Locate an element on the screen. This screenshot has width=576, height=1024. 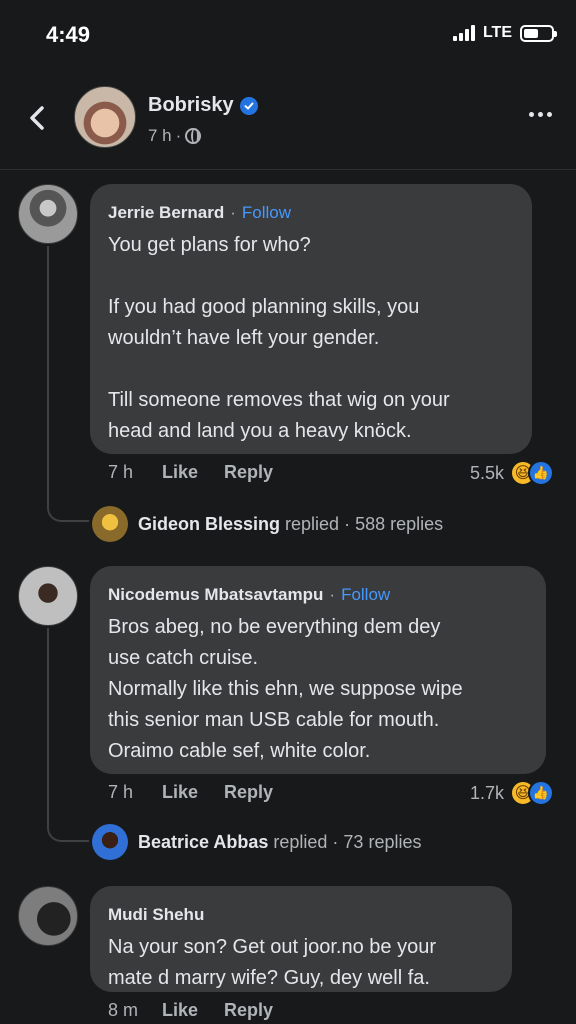
comment-line: If you had good planning skills, you is located at coordinates (264, 307).